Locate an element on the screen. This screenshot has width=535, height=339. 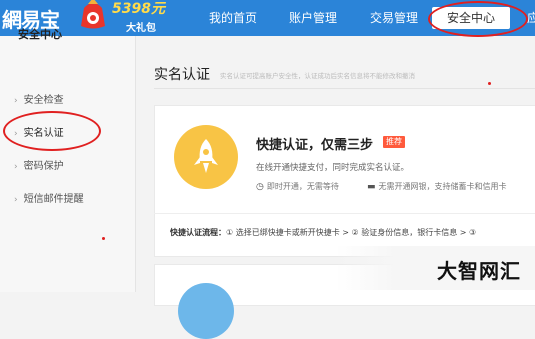
flow-step-3: ③ is located at coordinates (473, 232).